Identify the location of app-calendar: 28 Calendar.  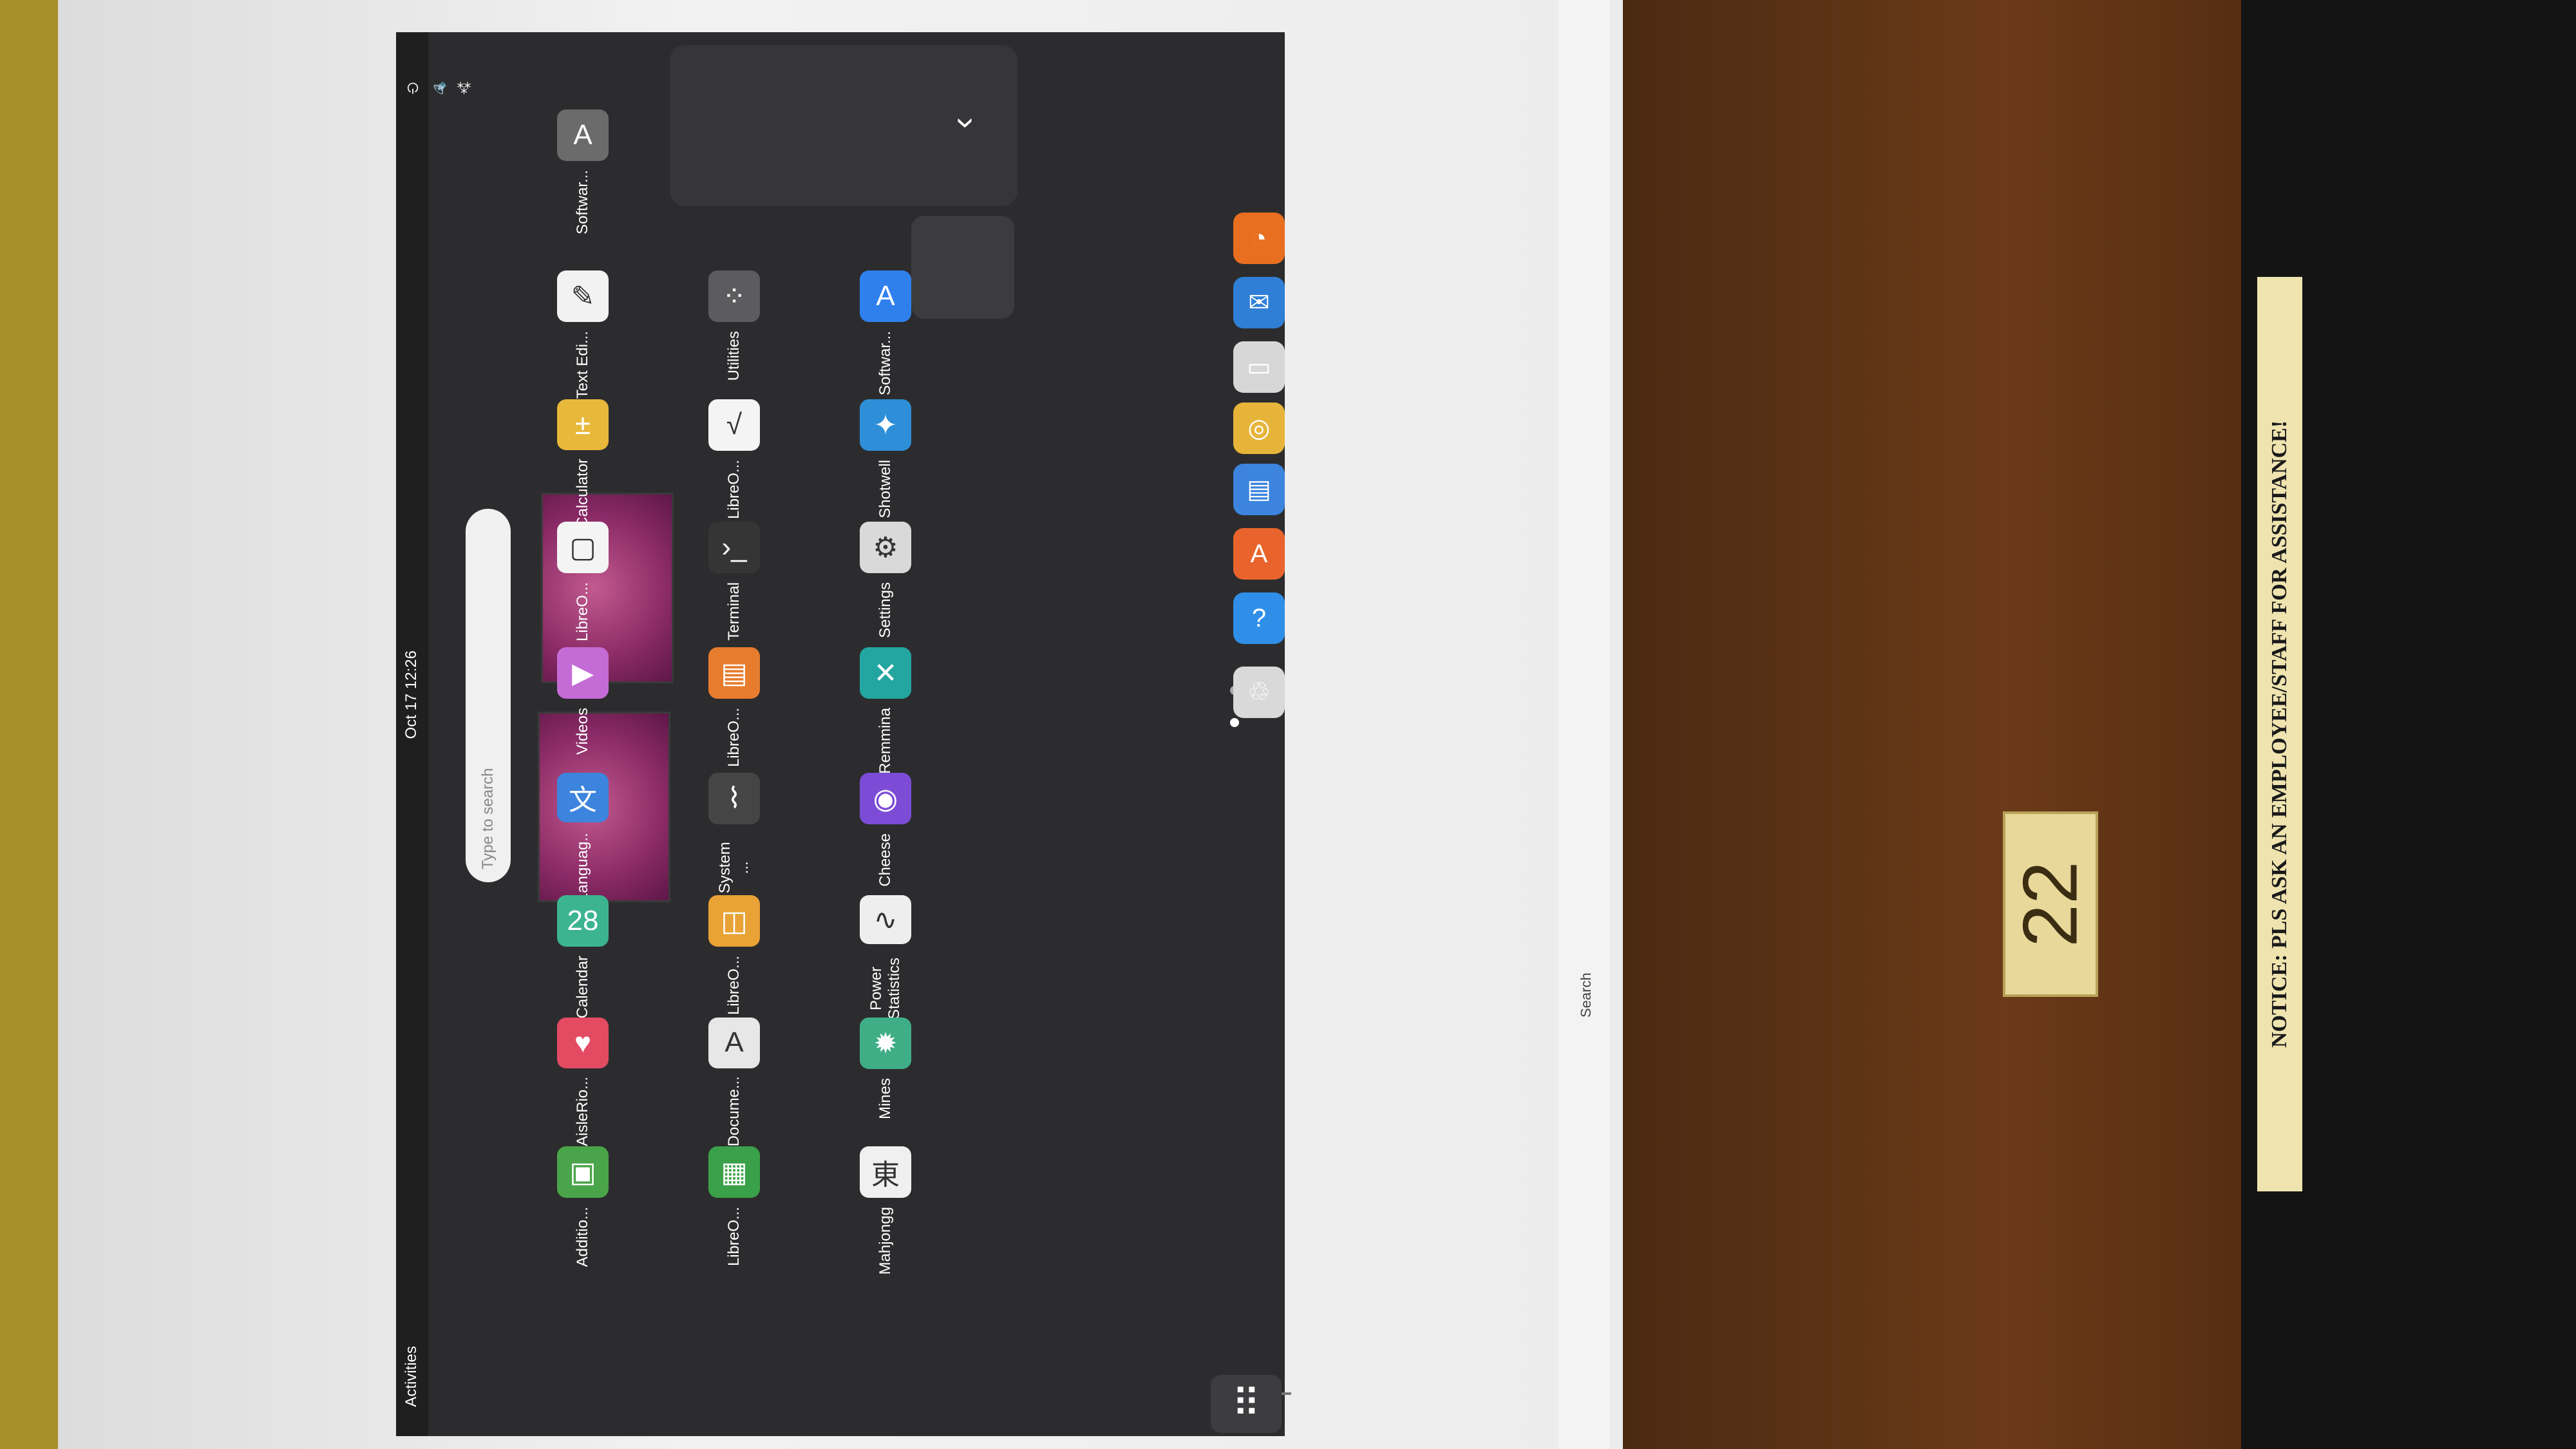
(583, 959).